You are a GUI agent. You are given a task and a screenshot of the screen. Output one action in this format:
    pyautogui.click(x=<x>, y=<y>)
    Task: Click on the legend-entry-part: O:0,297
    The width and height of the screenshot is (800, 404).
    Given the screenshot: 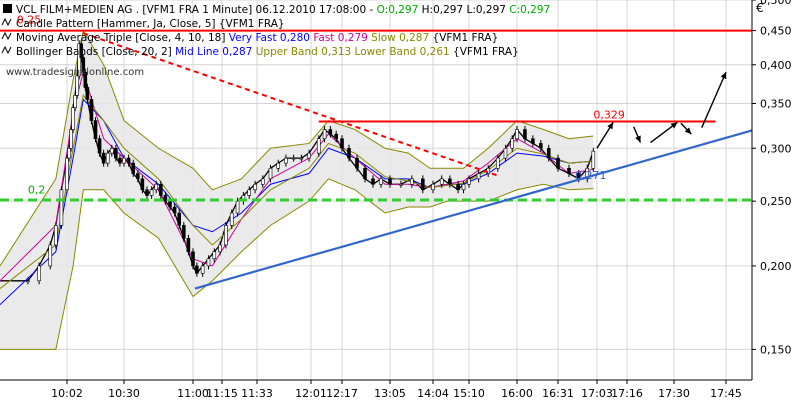 What is the action you would take?
    pyautogui.click(x=398, y=10)
    